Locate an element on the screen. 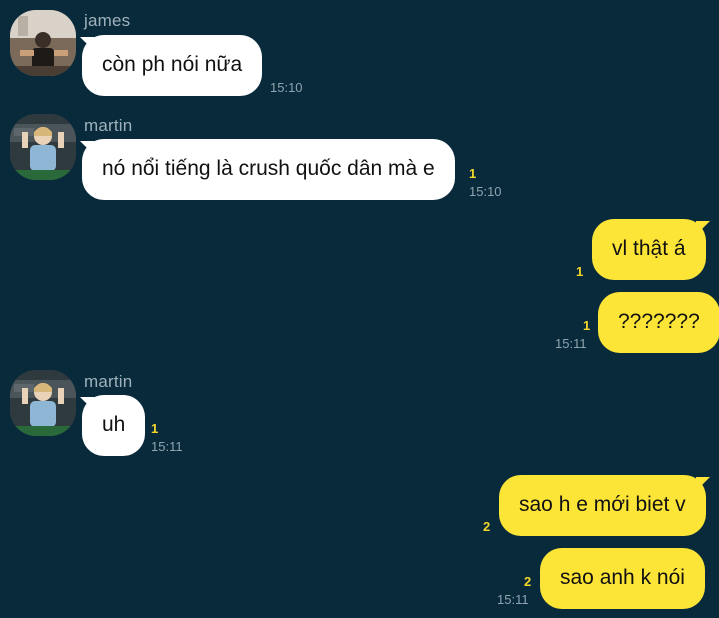 The height and width of the screenshot is (618, 719). message-bubble: còn ph nói nữa is located at coordinates (172, 65).